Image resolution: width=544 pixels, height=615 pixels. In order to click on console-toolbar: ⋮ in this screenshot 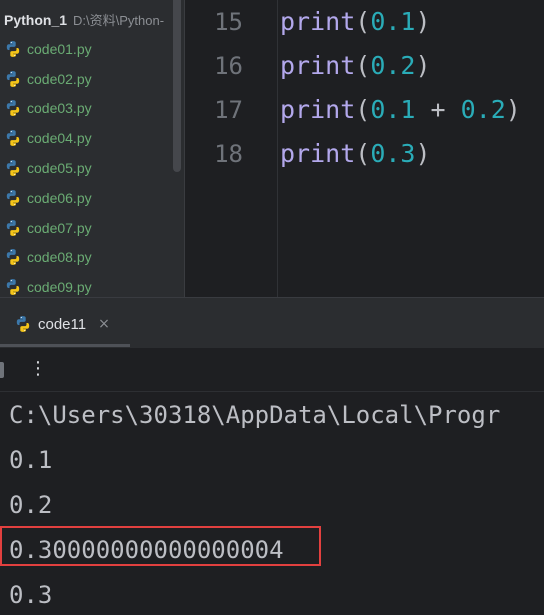, I will do `click(272, 370)`.